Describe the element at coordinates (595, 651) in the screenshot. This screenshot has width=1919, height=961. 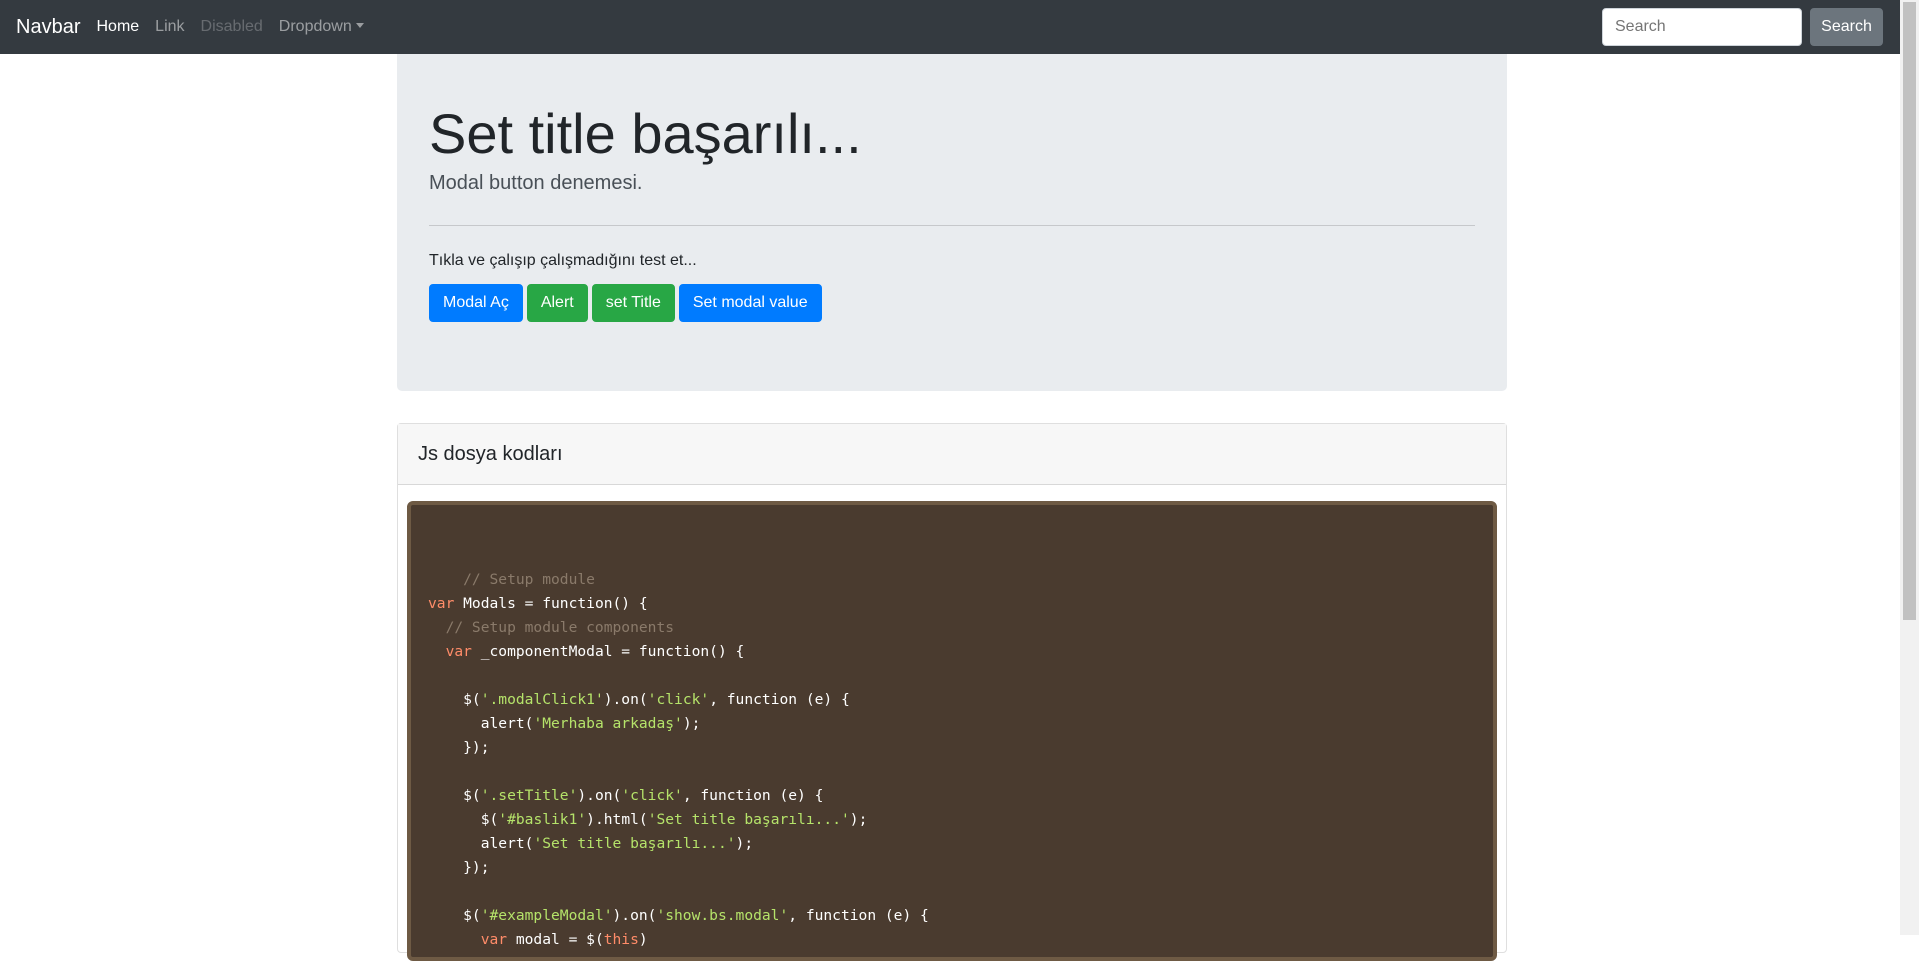
I see `code-line: var _componentModal = function() {` at that location.